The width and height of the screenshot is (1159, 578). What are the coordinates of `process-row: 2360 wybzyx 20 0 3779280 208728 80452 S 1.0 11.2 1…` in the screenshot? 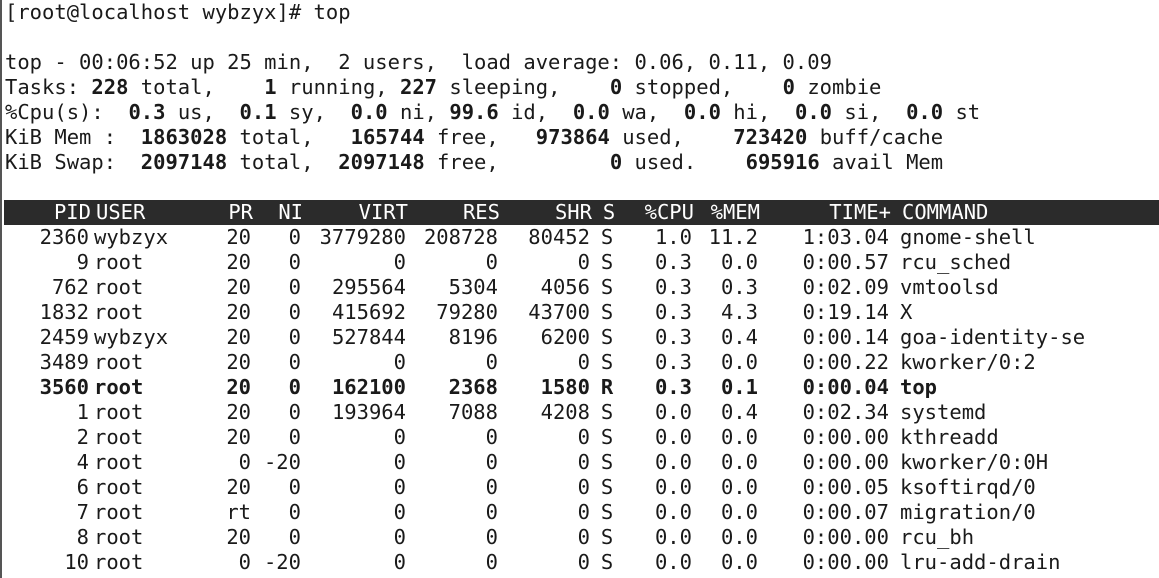 It's located at (580, 237).